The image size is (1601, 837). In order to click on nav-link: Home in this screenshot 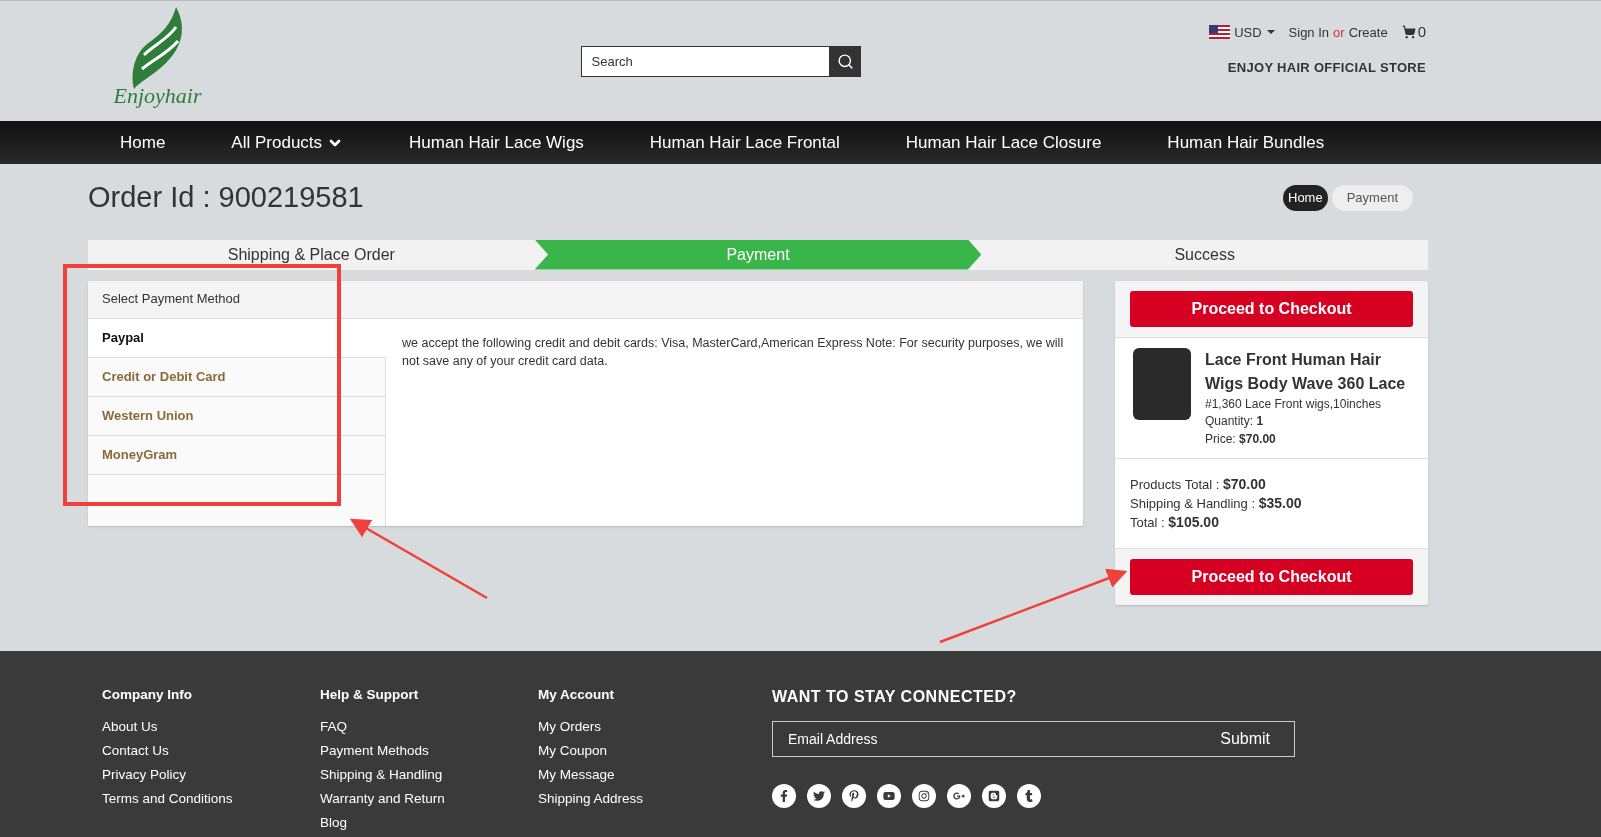, I will do `click(143, 142)`.